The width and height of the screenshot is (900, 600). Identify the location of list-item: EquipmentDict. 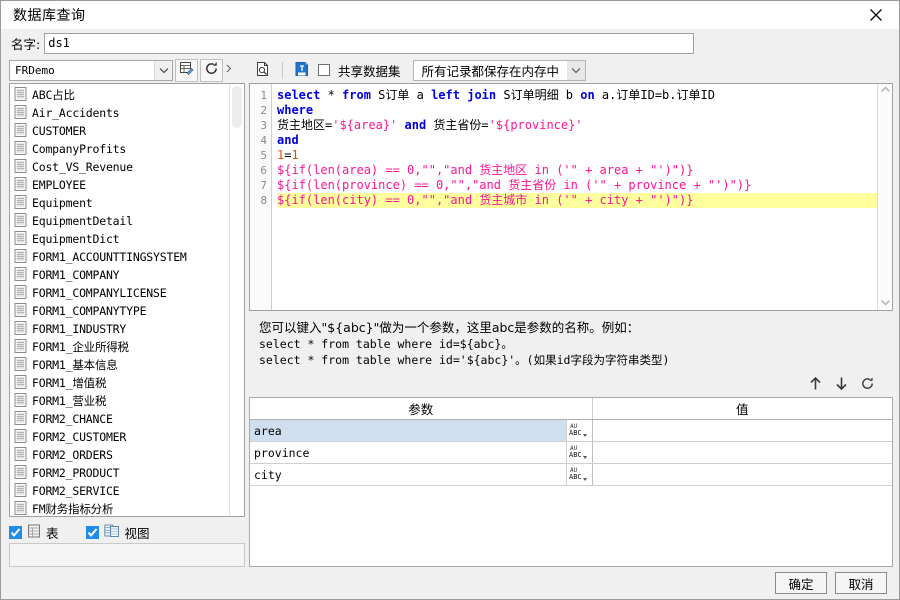
(119, 239).